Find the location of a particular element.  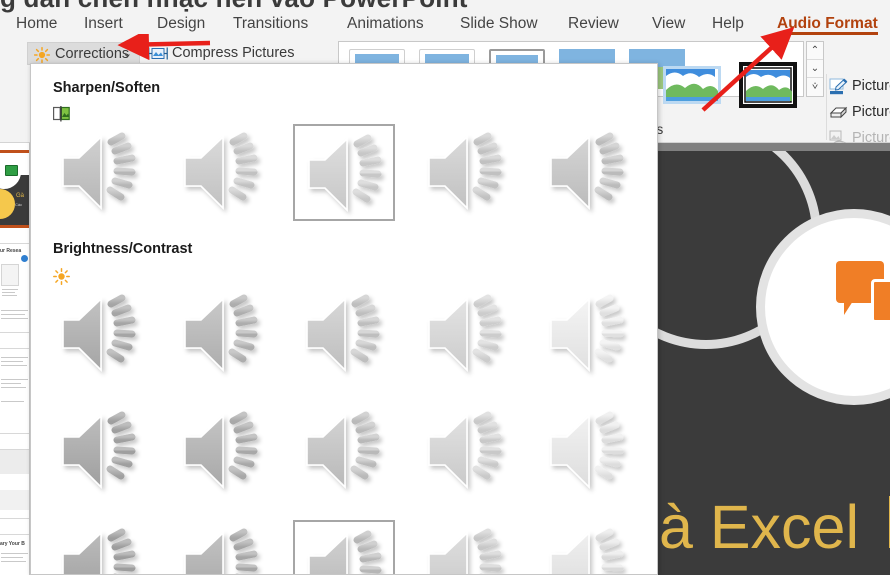

slide-thumbnail-panel: Gà Các ur Resea ary Your B is located at coordinates (15, 359).